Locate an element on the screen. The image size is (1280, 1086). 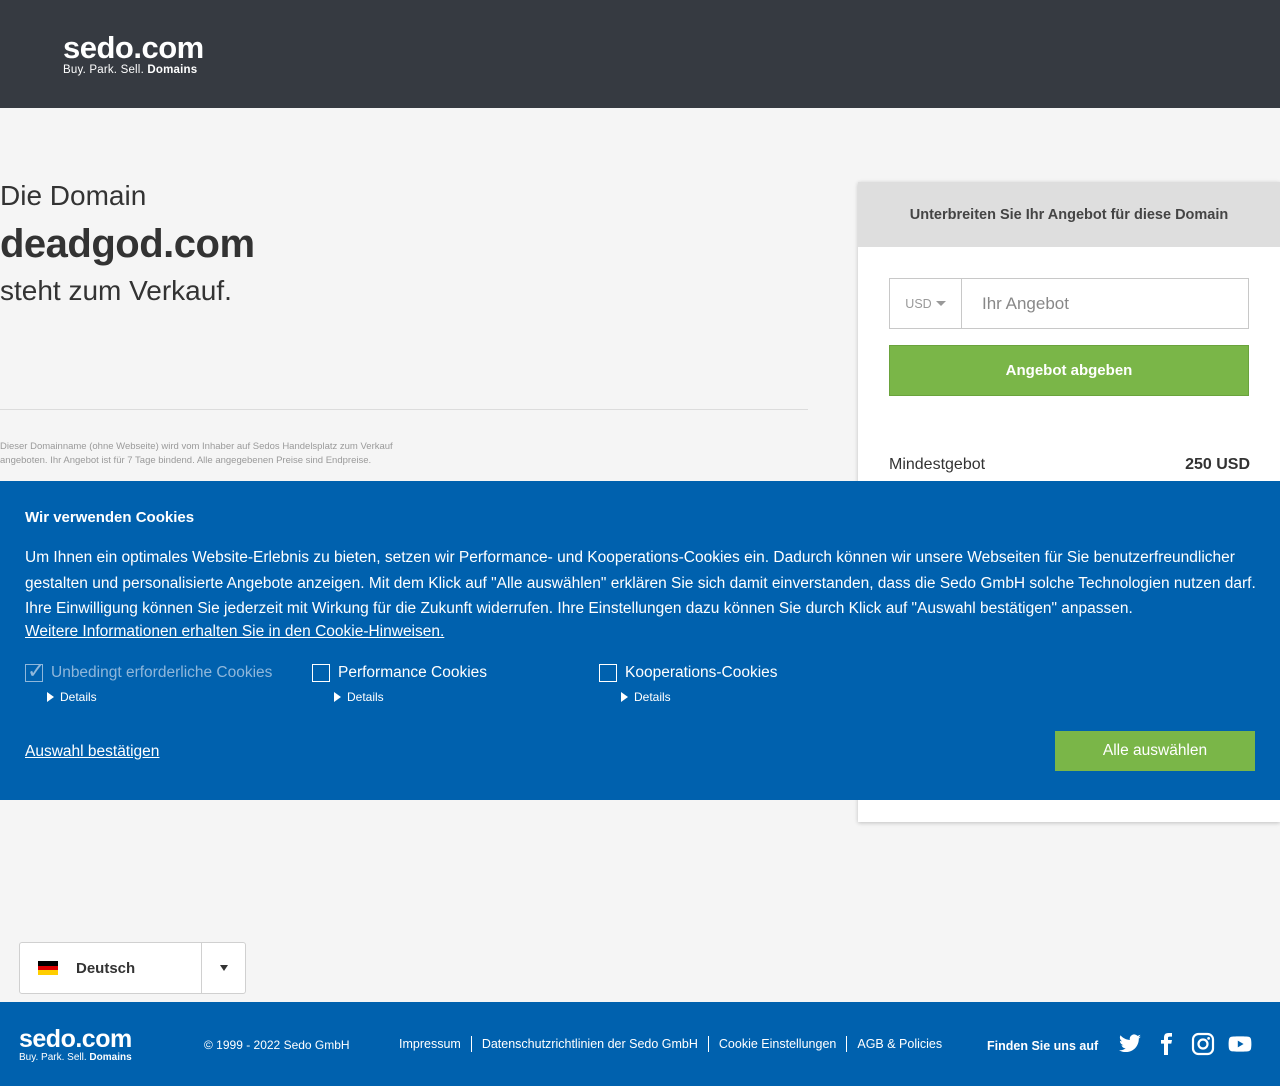
minimum-bid-value: 250 USD is located at coordinates (1217, 464).